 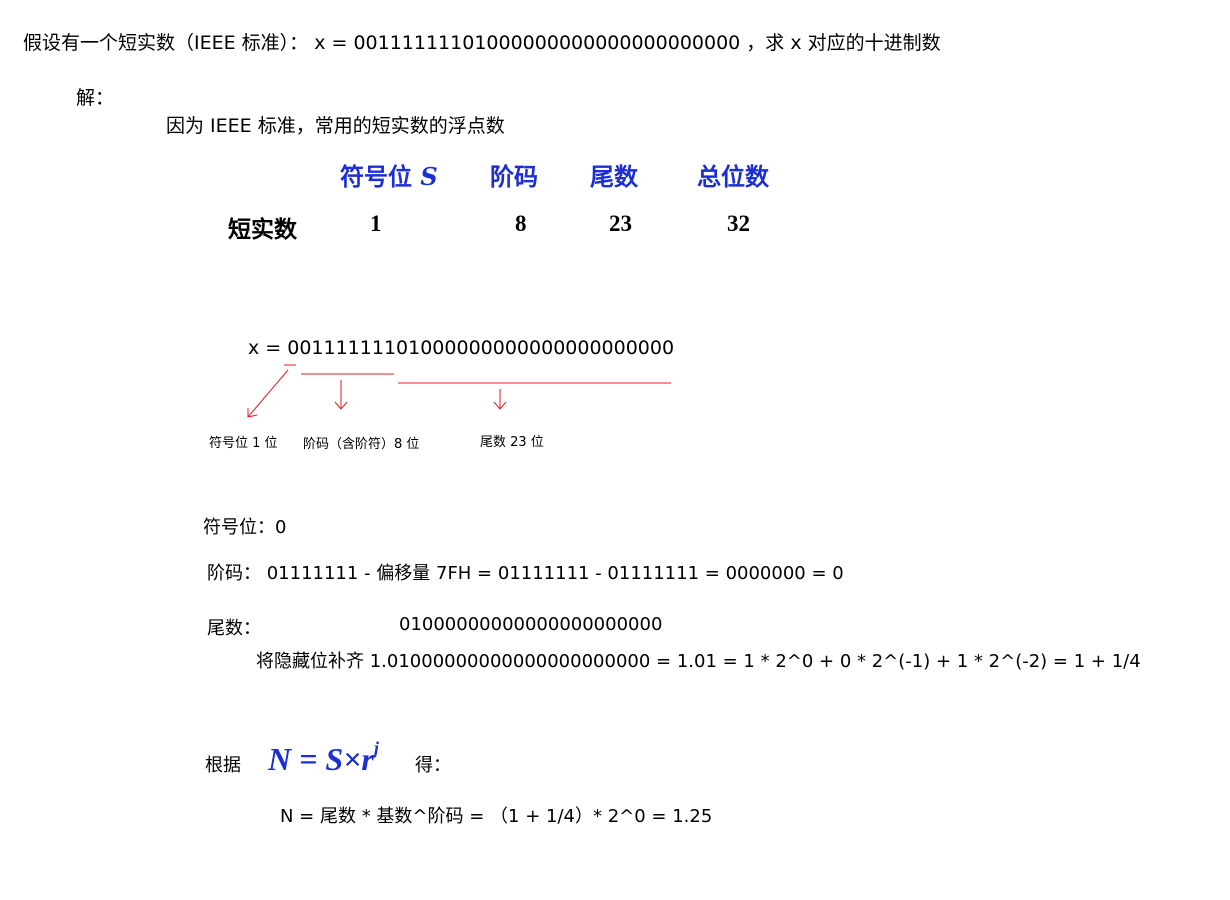 I want to click on mantissa-label: 尾数：, so click(x=234, y=628).